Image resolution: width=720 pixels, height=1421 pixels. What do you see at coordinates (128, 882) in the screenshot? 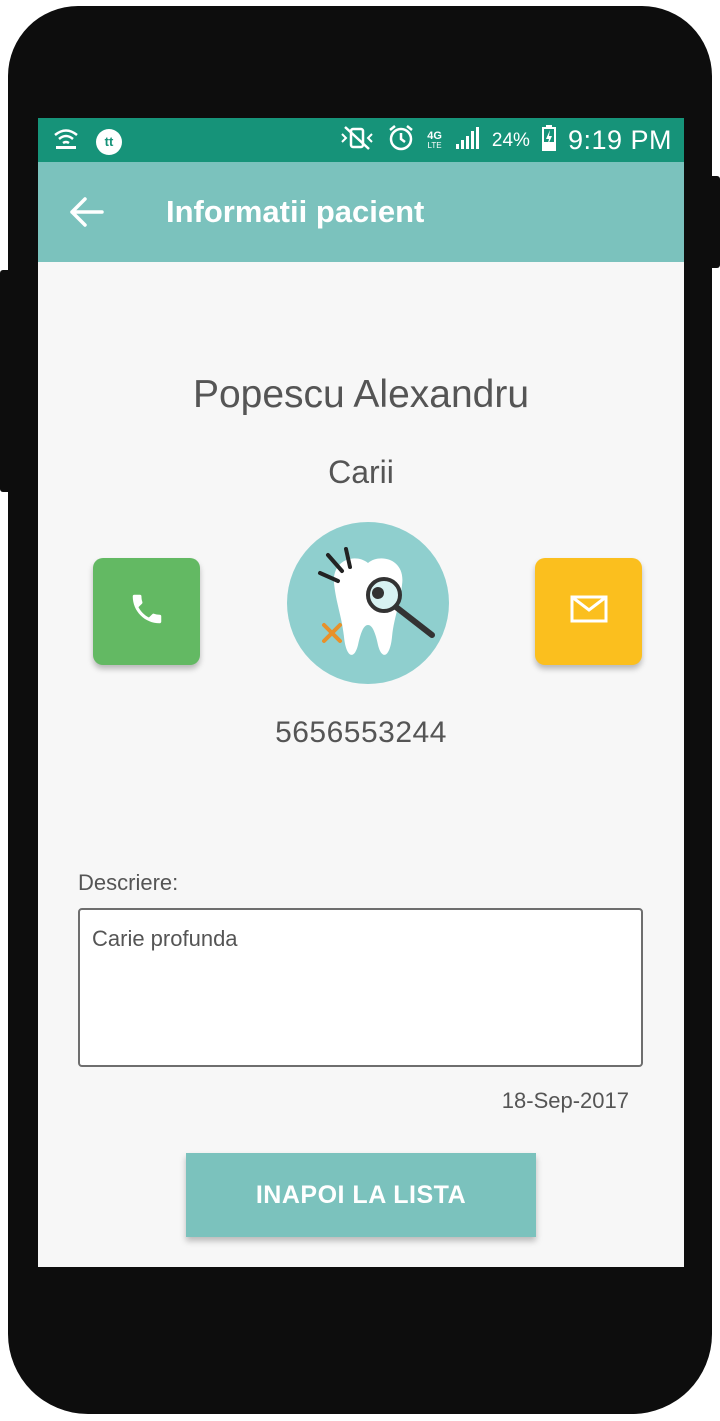
I see `description-label: Descriere:` at bounding box center [128, 882].